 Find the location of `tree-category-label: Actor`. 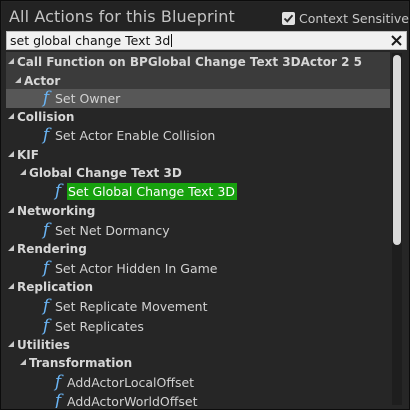

tree-category-label: Actor is located at coordinates (42, 80).